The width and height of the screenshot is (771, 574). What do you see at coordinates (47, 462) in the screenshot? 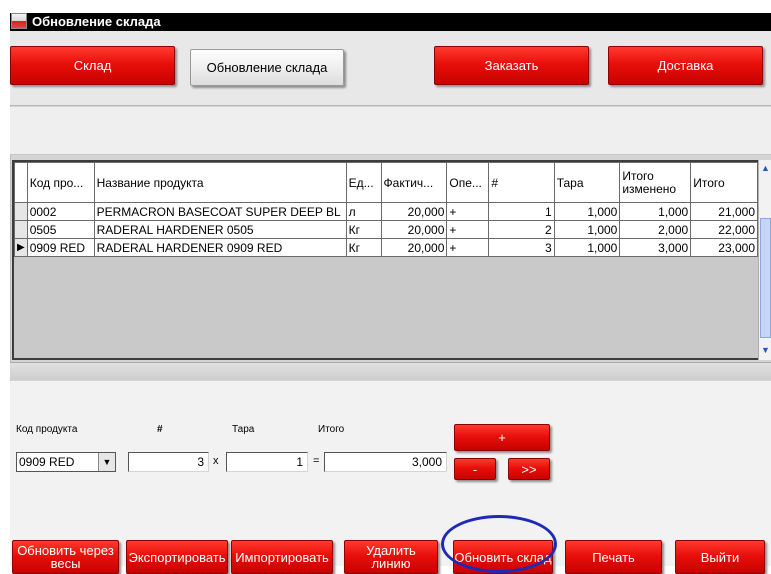
I see `product-code-value: 0909 RED` at bounding box center [47, 462].